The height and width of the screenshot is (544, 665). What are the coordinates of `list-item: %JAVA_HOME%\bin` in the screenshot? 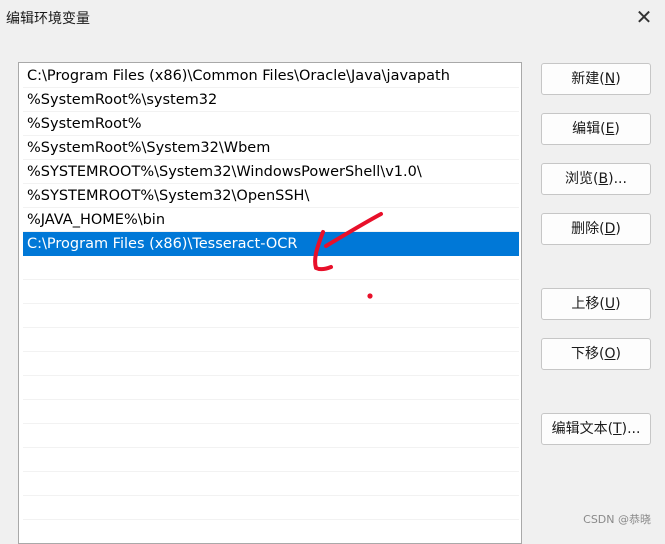 It's located at (271, 220).